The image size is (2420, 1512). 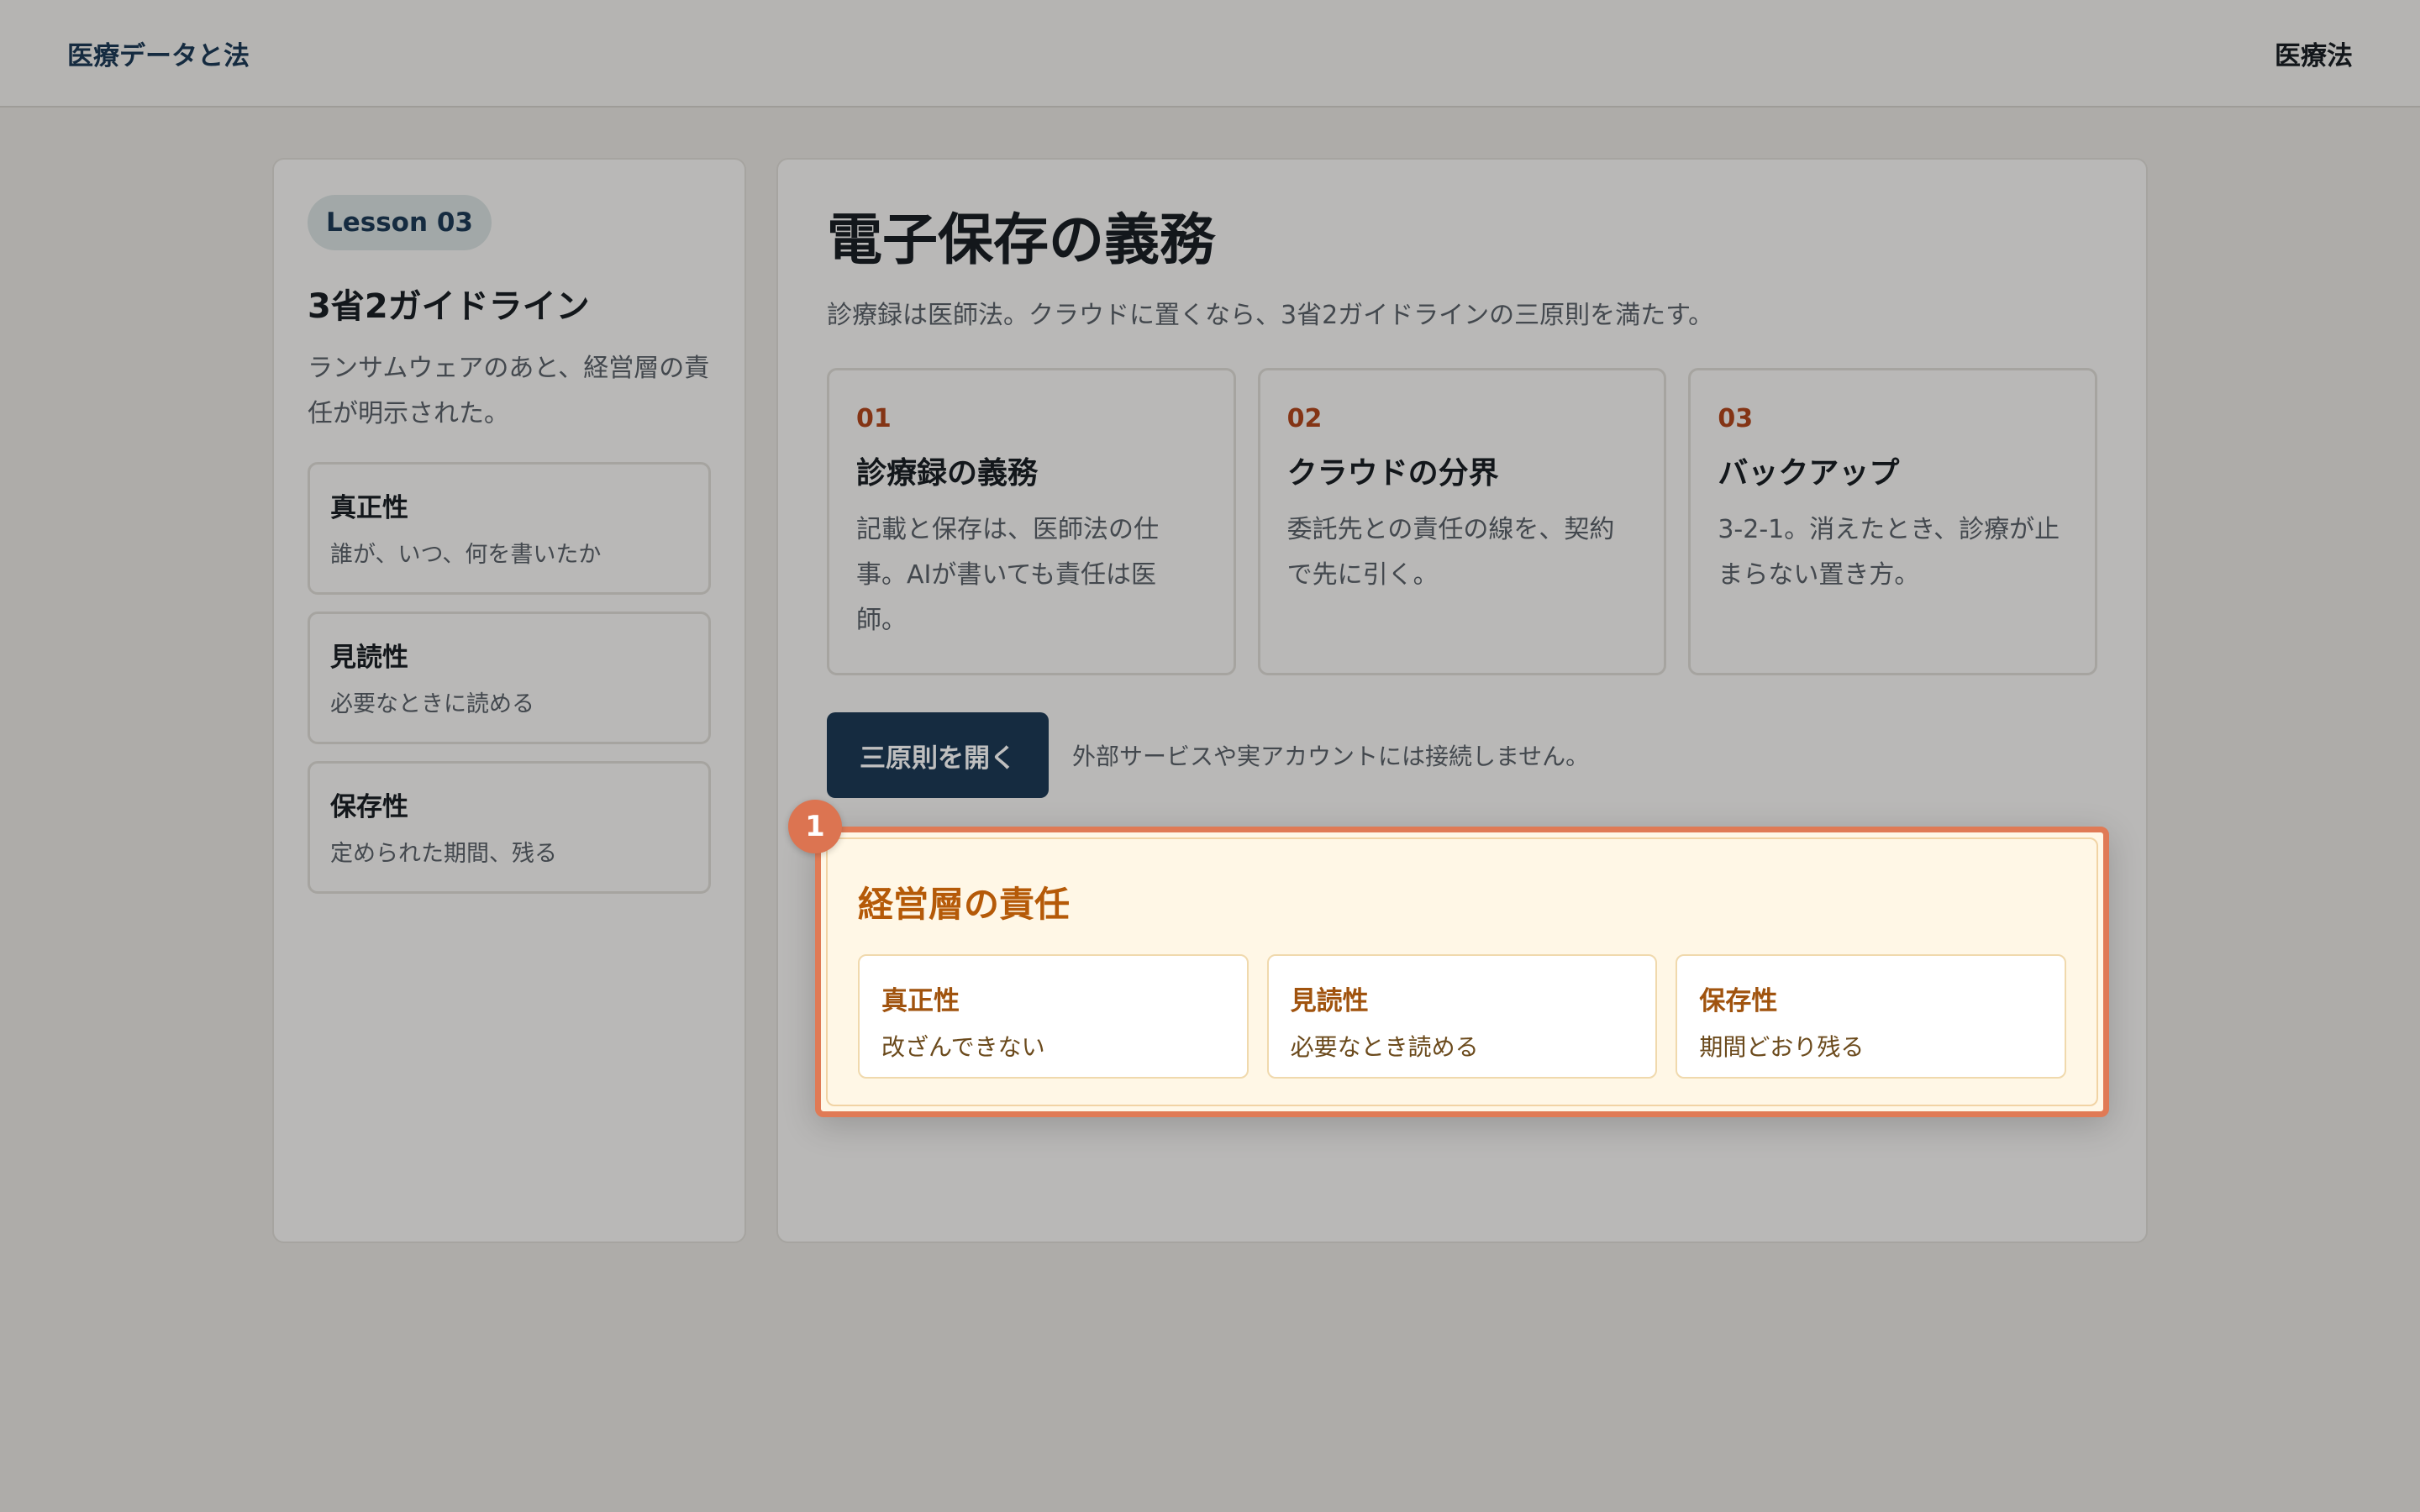 What do you see at coordinates (1739, 1001) in the screenshot?
I see `highlight-card-title: 保存性` at bounding box center [1739, 1001].